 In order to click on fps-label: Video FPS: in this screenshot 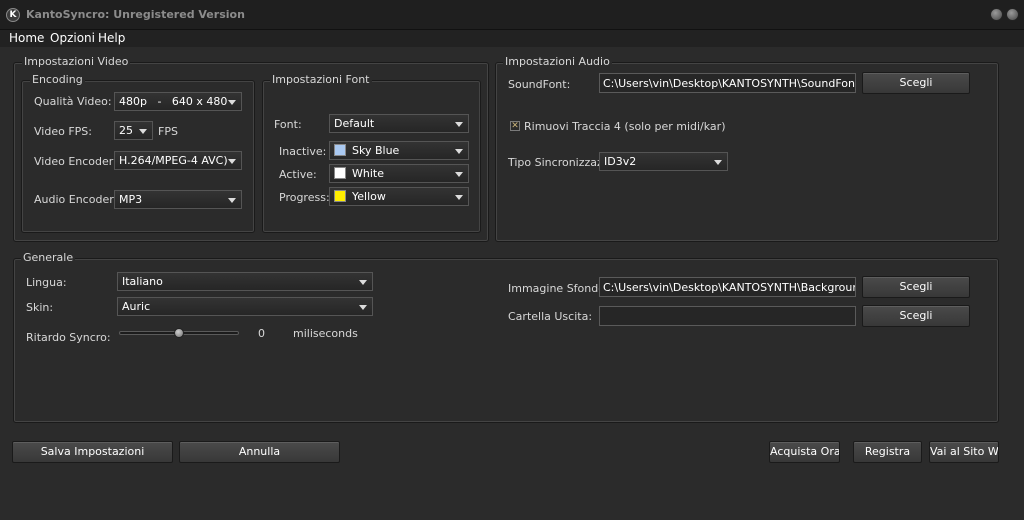, I will do `click(63, 131)`.